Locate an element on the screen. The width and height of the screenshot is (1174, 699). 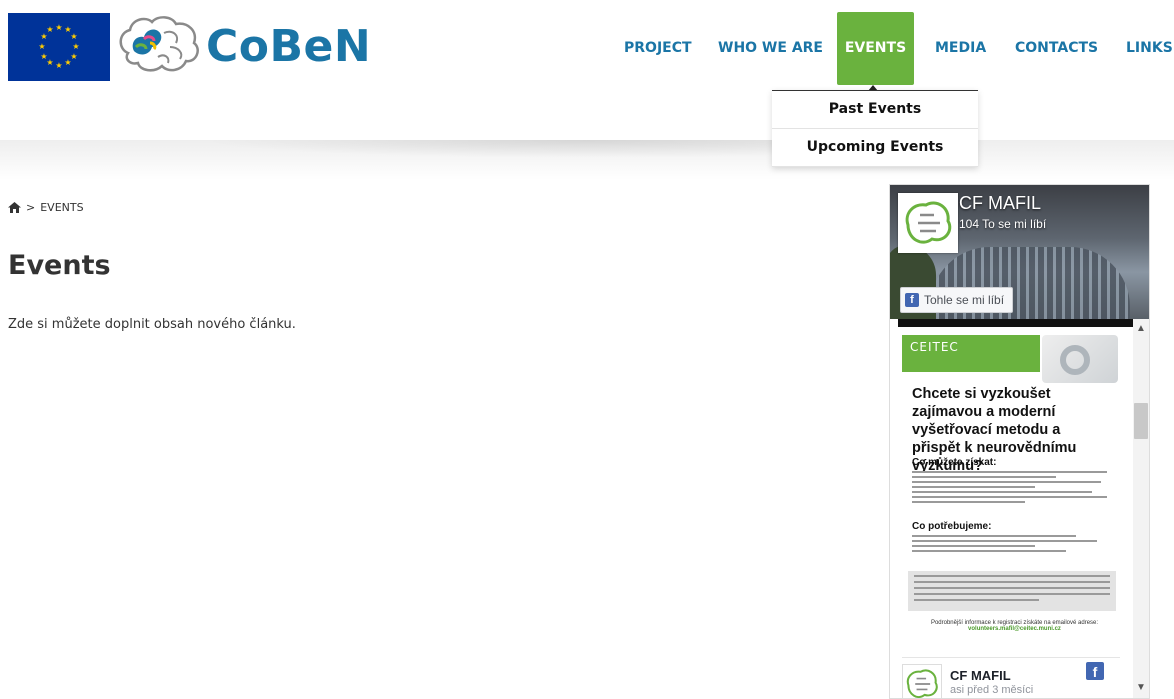
facebook-post-header: CF MAFIL asi před 3 měsíci f is located at coordinates (1011, 677).